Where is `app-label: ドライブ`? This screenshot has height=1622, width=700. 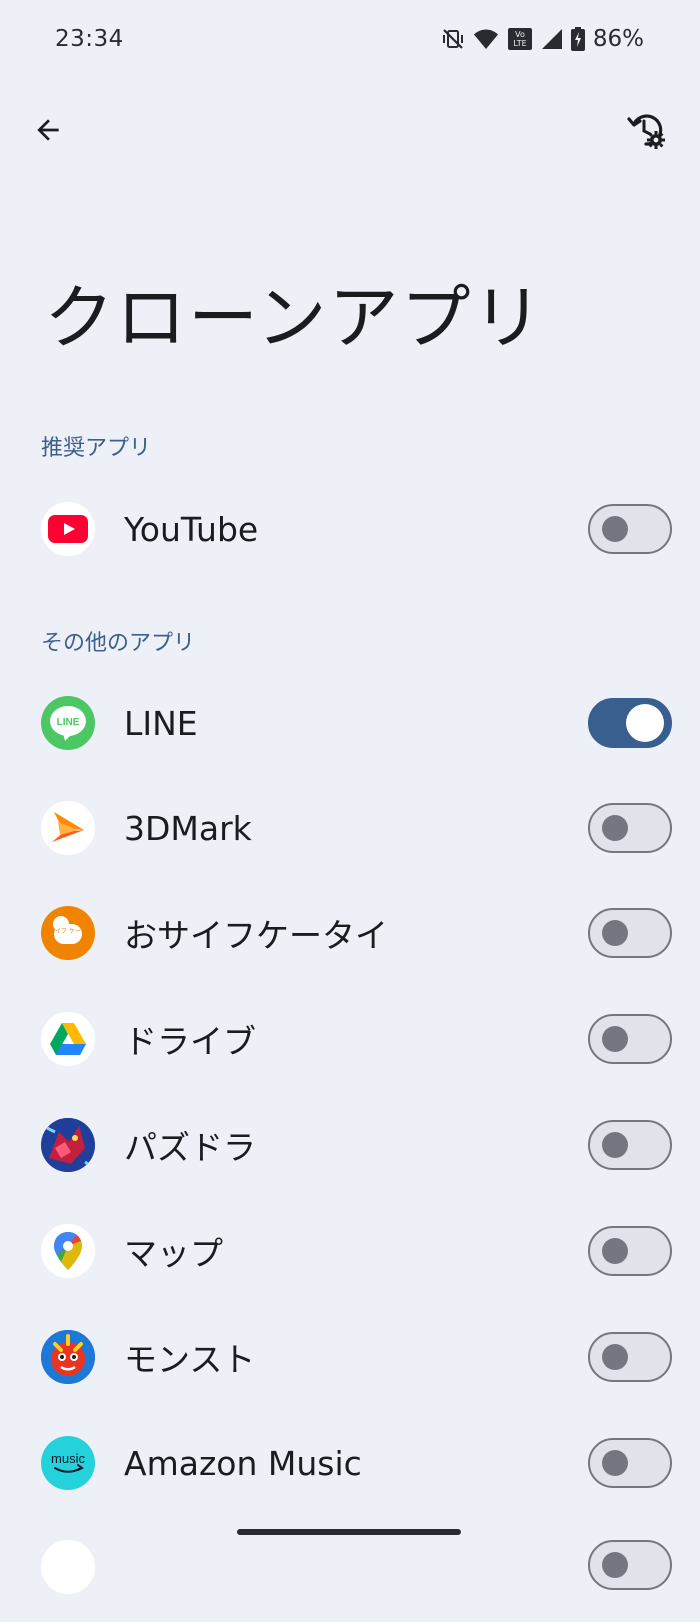 app-label: ドライブ is located at coordinates (190, 1041).